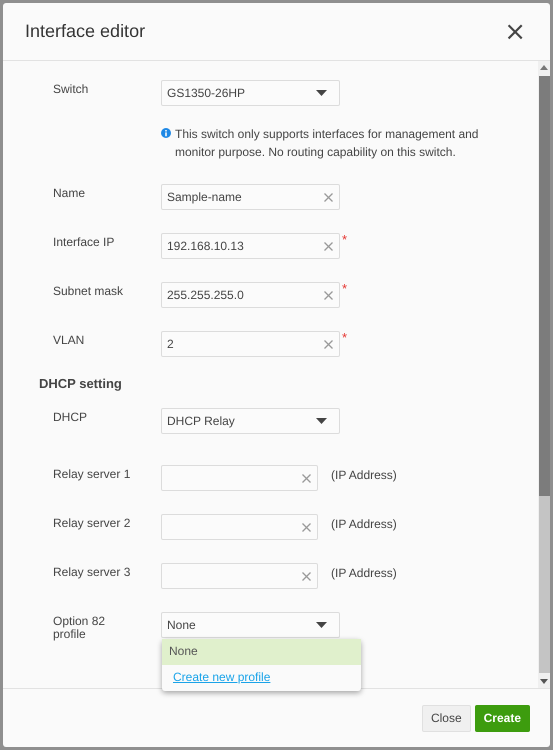  Describe the element at coordinates (446, 718) in the screenshot. I see `close-button: Close` at that location.